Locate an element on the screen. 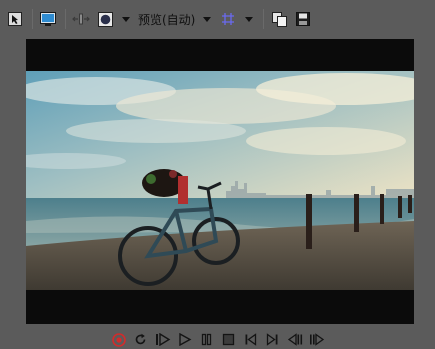 The height and width of the screenshot is (349, 435). overlay-dropdown-arrow is located at coordinates (126, 19).